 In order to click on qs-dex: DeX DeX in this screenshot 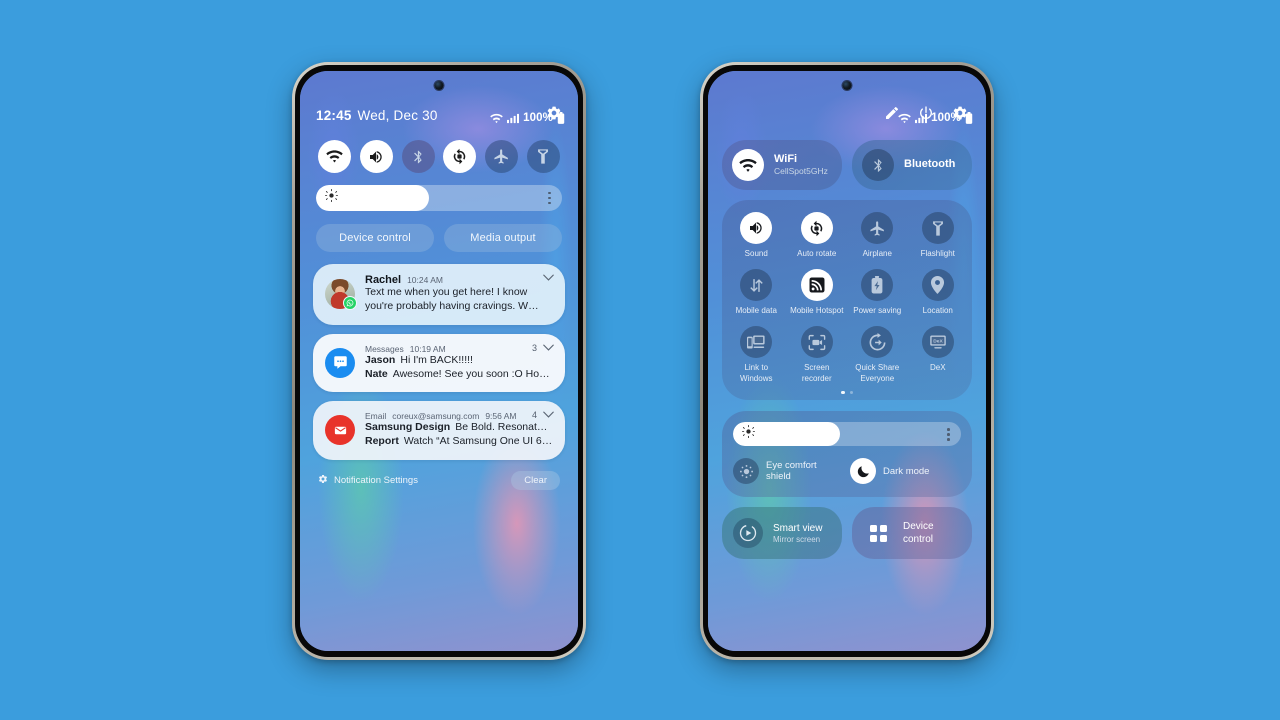, I will do `click(938, 354)`.